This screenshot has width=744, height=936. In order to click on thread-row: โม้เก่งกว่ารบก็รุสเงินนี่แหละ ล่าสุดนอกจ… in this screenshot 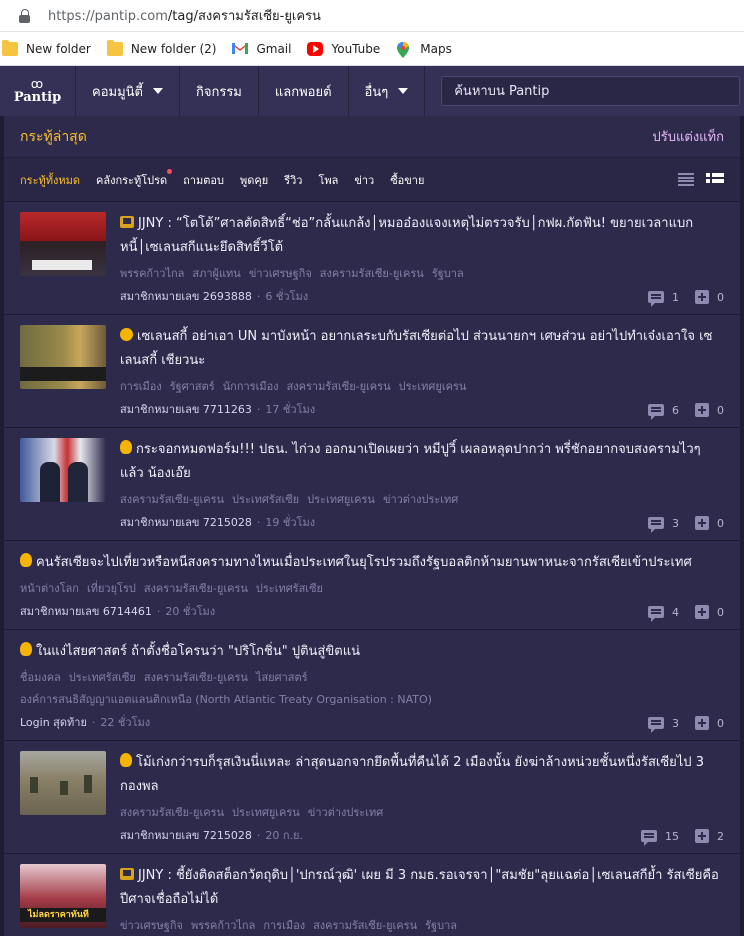, I will do `click(372, 797)`.